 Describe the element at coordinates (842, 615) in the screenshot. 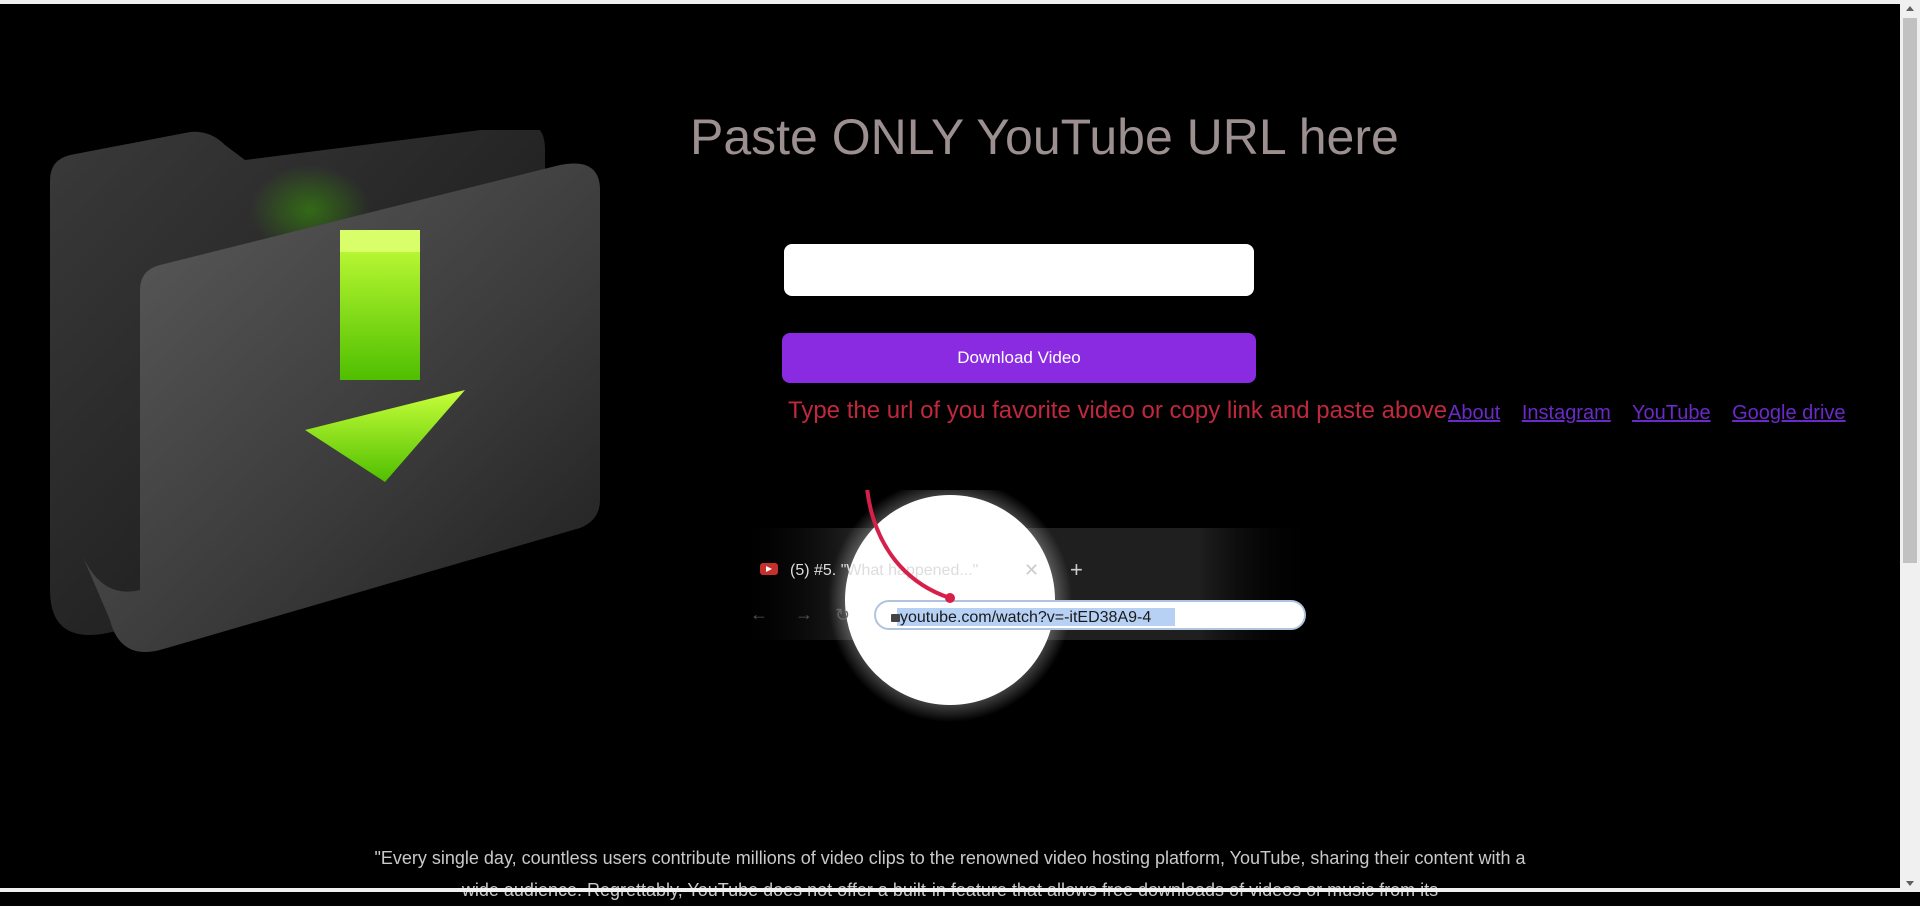

I see `demo-reload-icon: ↻` at that location.